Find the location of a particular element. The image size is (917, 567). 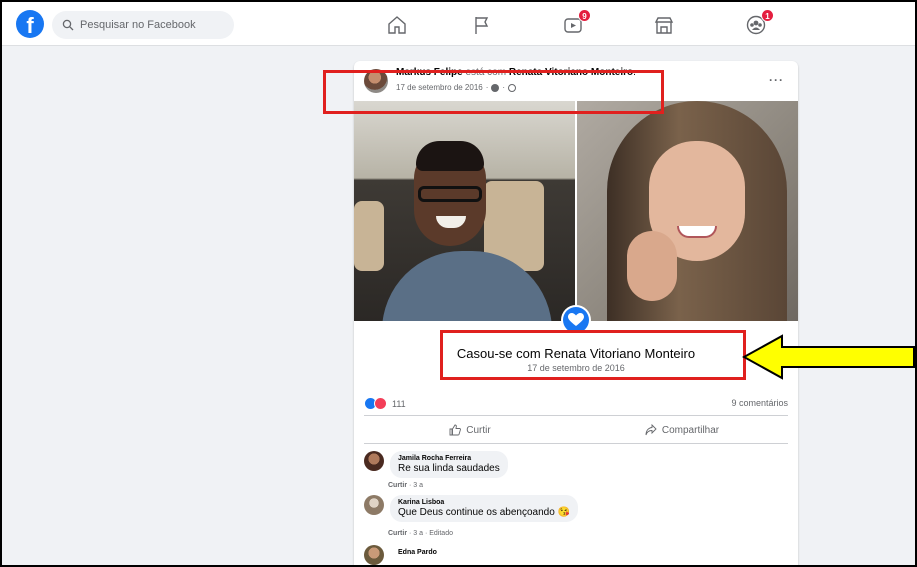

commenter-name: Jamila Rocha Ferreira is located at coordinates (449, 458).